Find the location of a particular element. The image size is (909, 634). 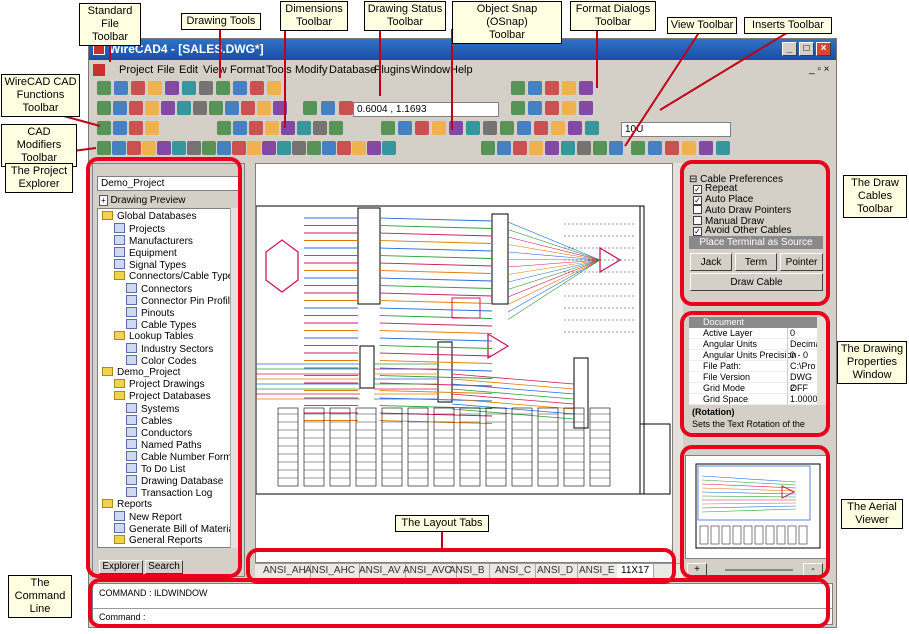

property-row: Active Layer 0 is located at coordinates (753, 333).